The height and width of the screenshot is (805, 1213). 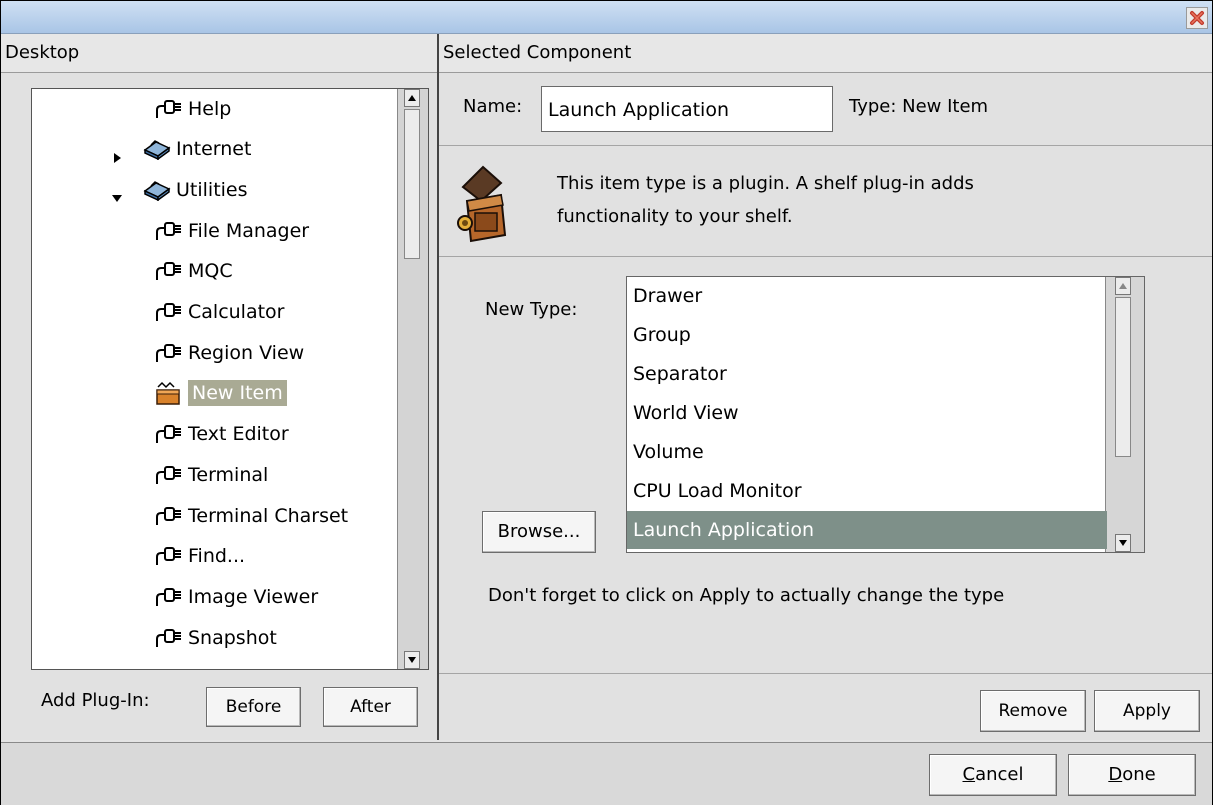 I want to click on tree-item-label: File Manager, so click(x=249, y=230).